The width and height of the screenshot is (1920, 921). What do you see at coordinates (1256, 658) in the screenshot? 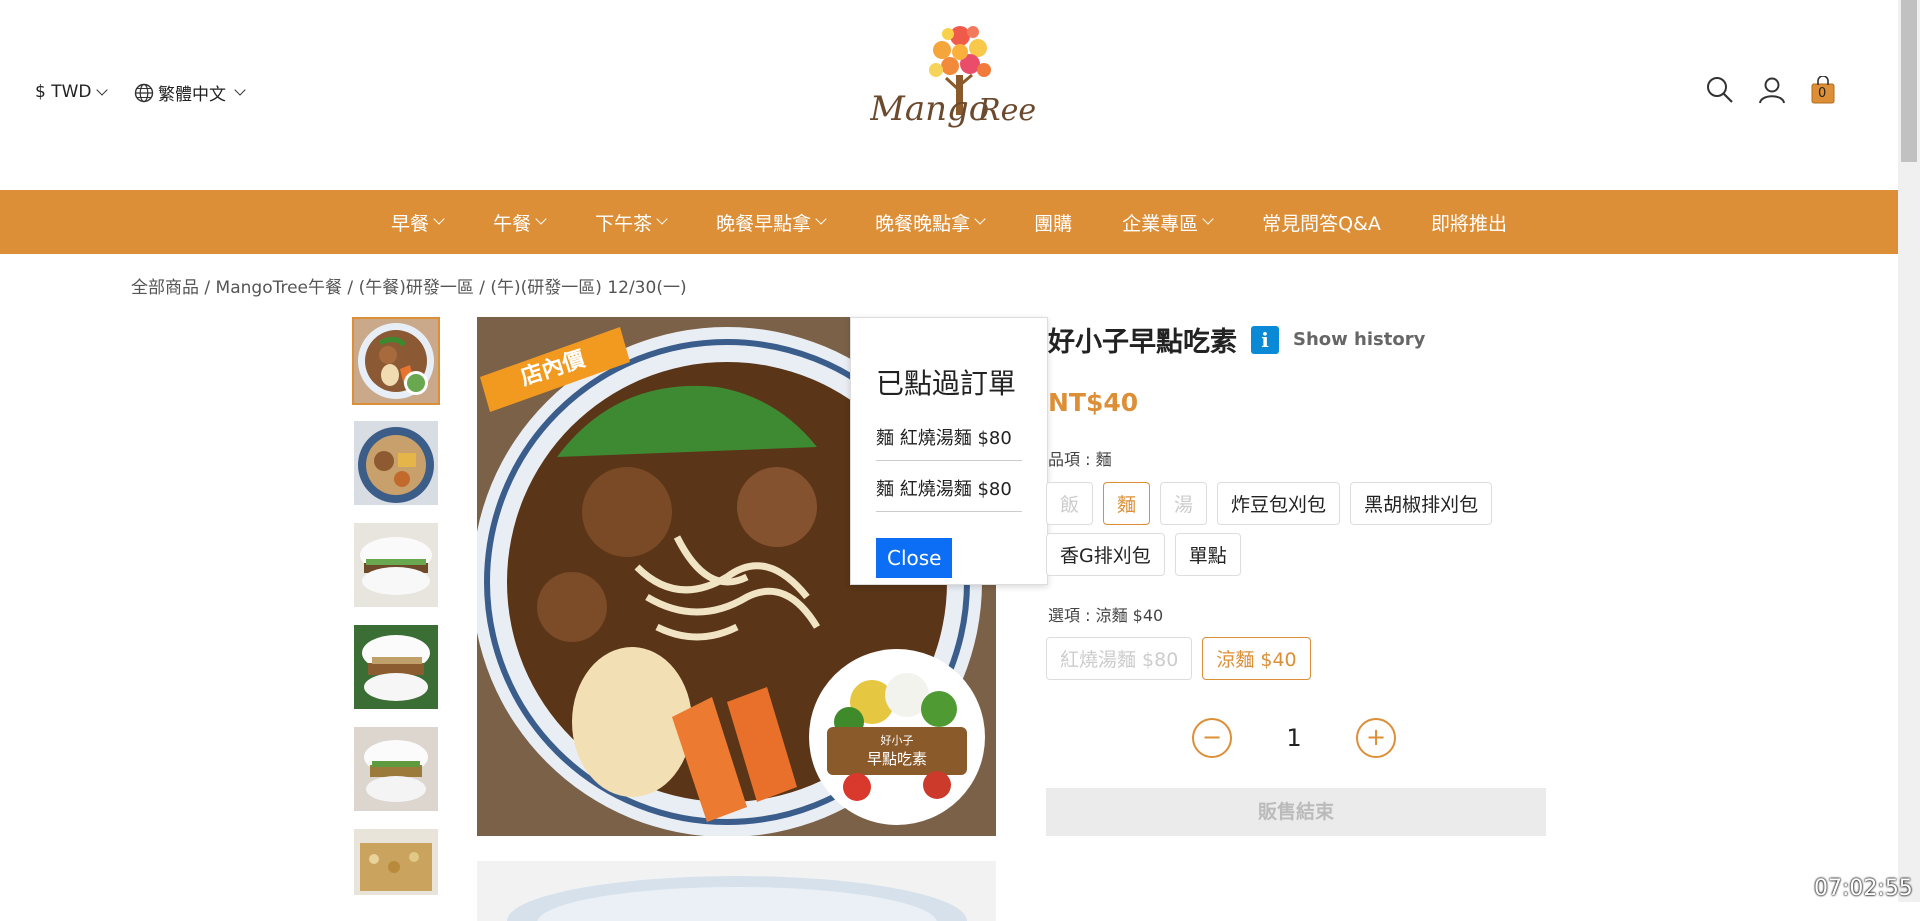
I see `option-chip: 涼麵 $40` at bounding box center [1256, 658].